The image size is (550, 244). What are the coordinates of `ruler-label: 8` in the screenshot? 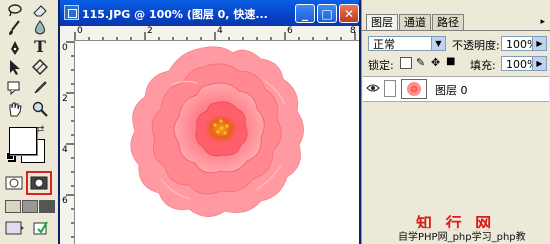 It's located at (353, 31).